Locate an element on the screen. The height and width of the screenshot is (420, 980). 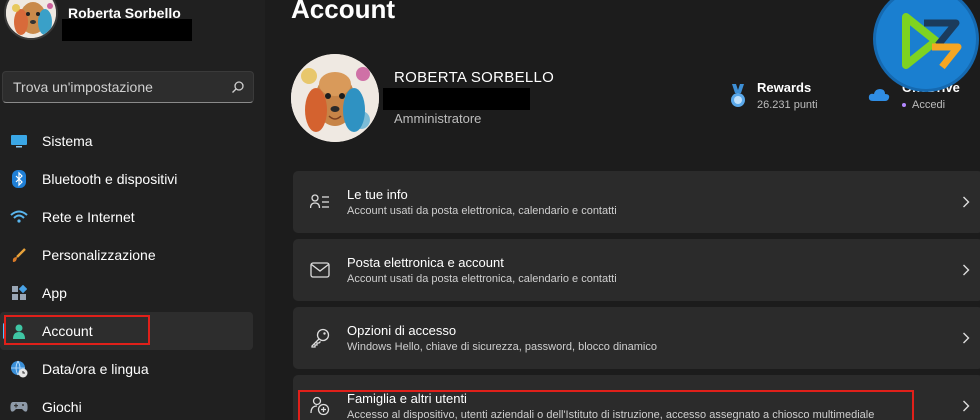
sidebar-item-account: Account is located at coordinates (126, 331).